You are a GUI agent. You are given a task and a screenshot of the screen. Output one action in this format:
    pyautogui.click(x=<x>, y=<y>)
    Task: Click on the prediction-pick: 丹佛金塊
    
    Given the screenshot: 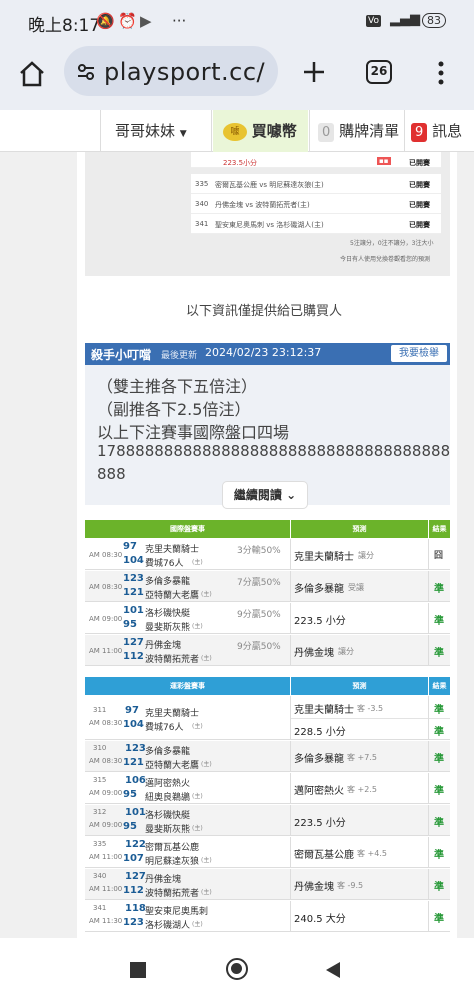 What is the action you would take?
    pyautogui.click(x=314, y=887)
    